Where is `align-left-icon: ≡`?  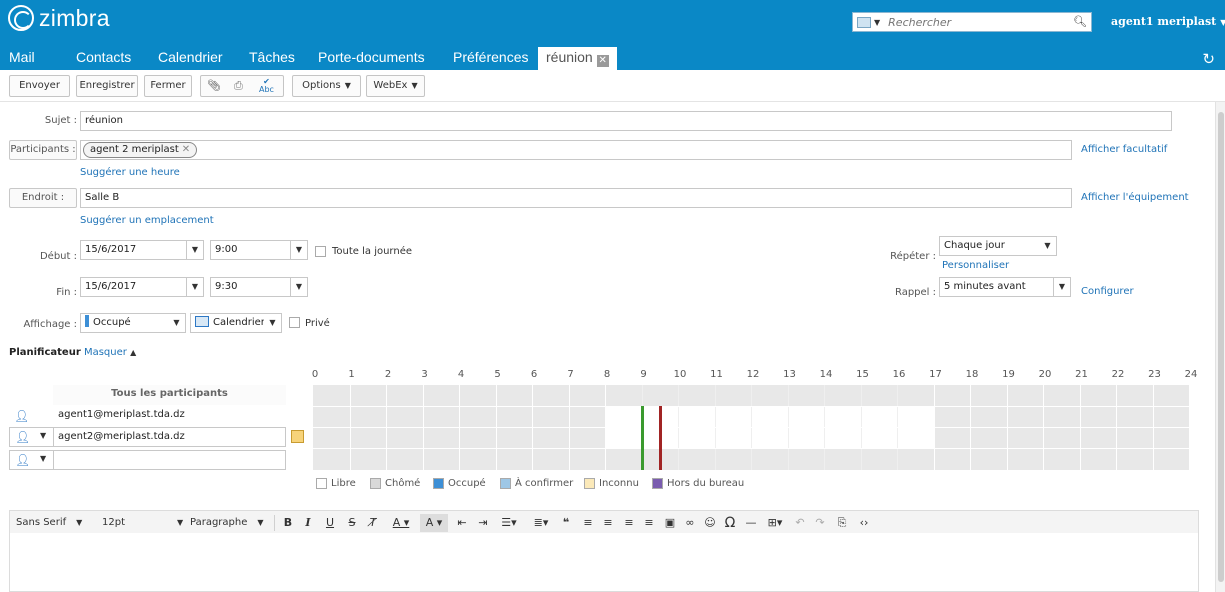 align-left-icon: ≡ is located at coordinates (588, 523).